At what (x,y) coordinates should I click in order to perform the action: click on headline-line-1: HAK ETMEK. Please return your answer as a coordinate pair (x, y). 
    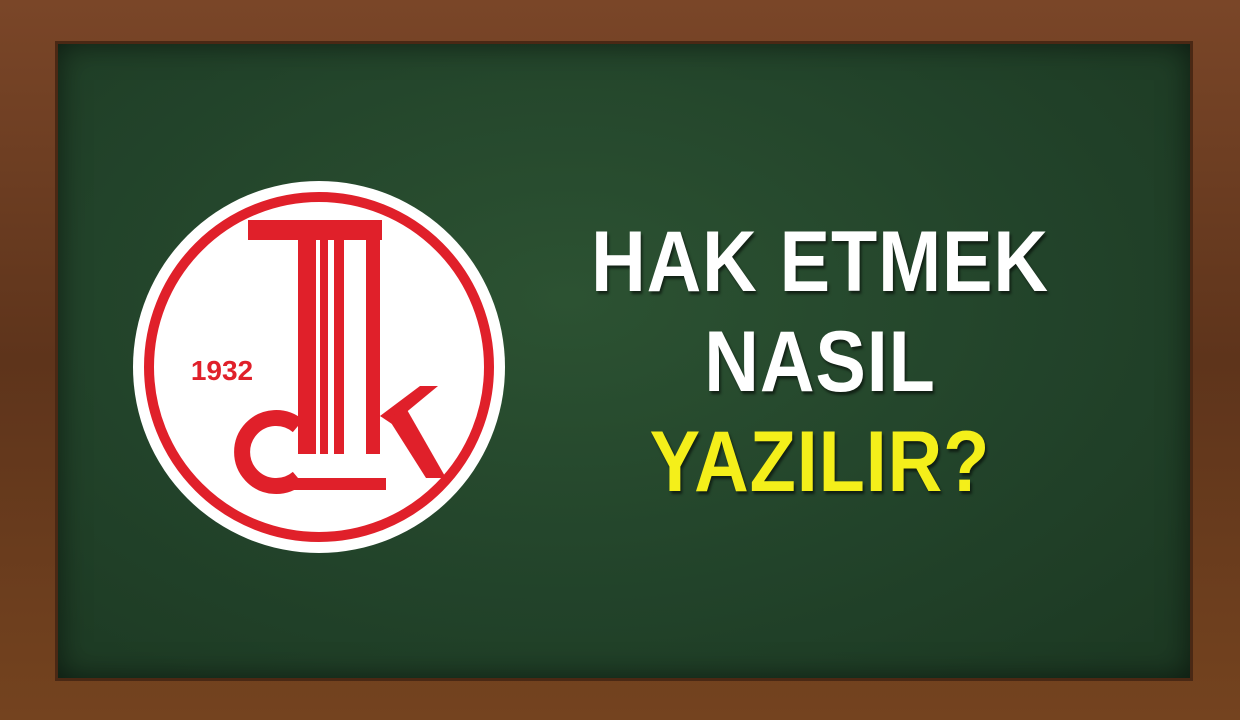
    Looking at the image, I should click on (820, 262).